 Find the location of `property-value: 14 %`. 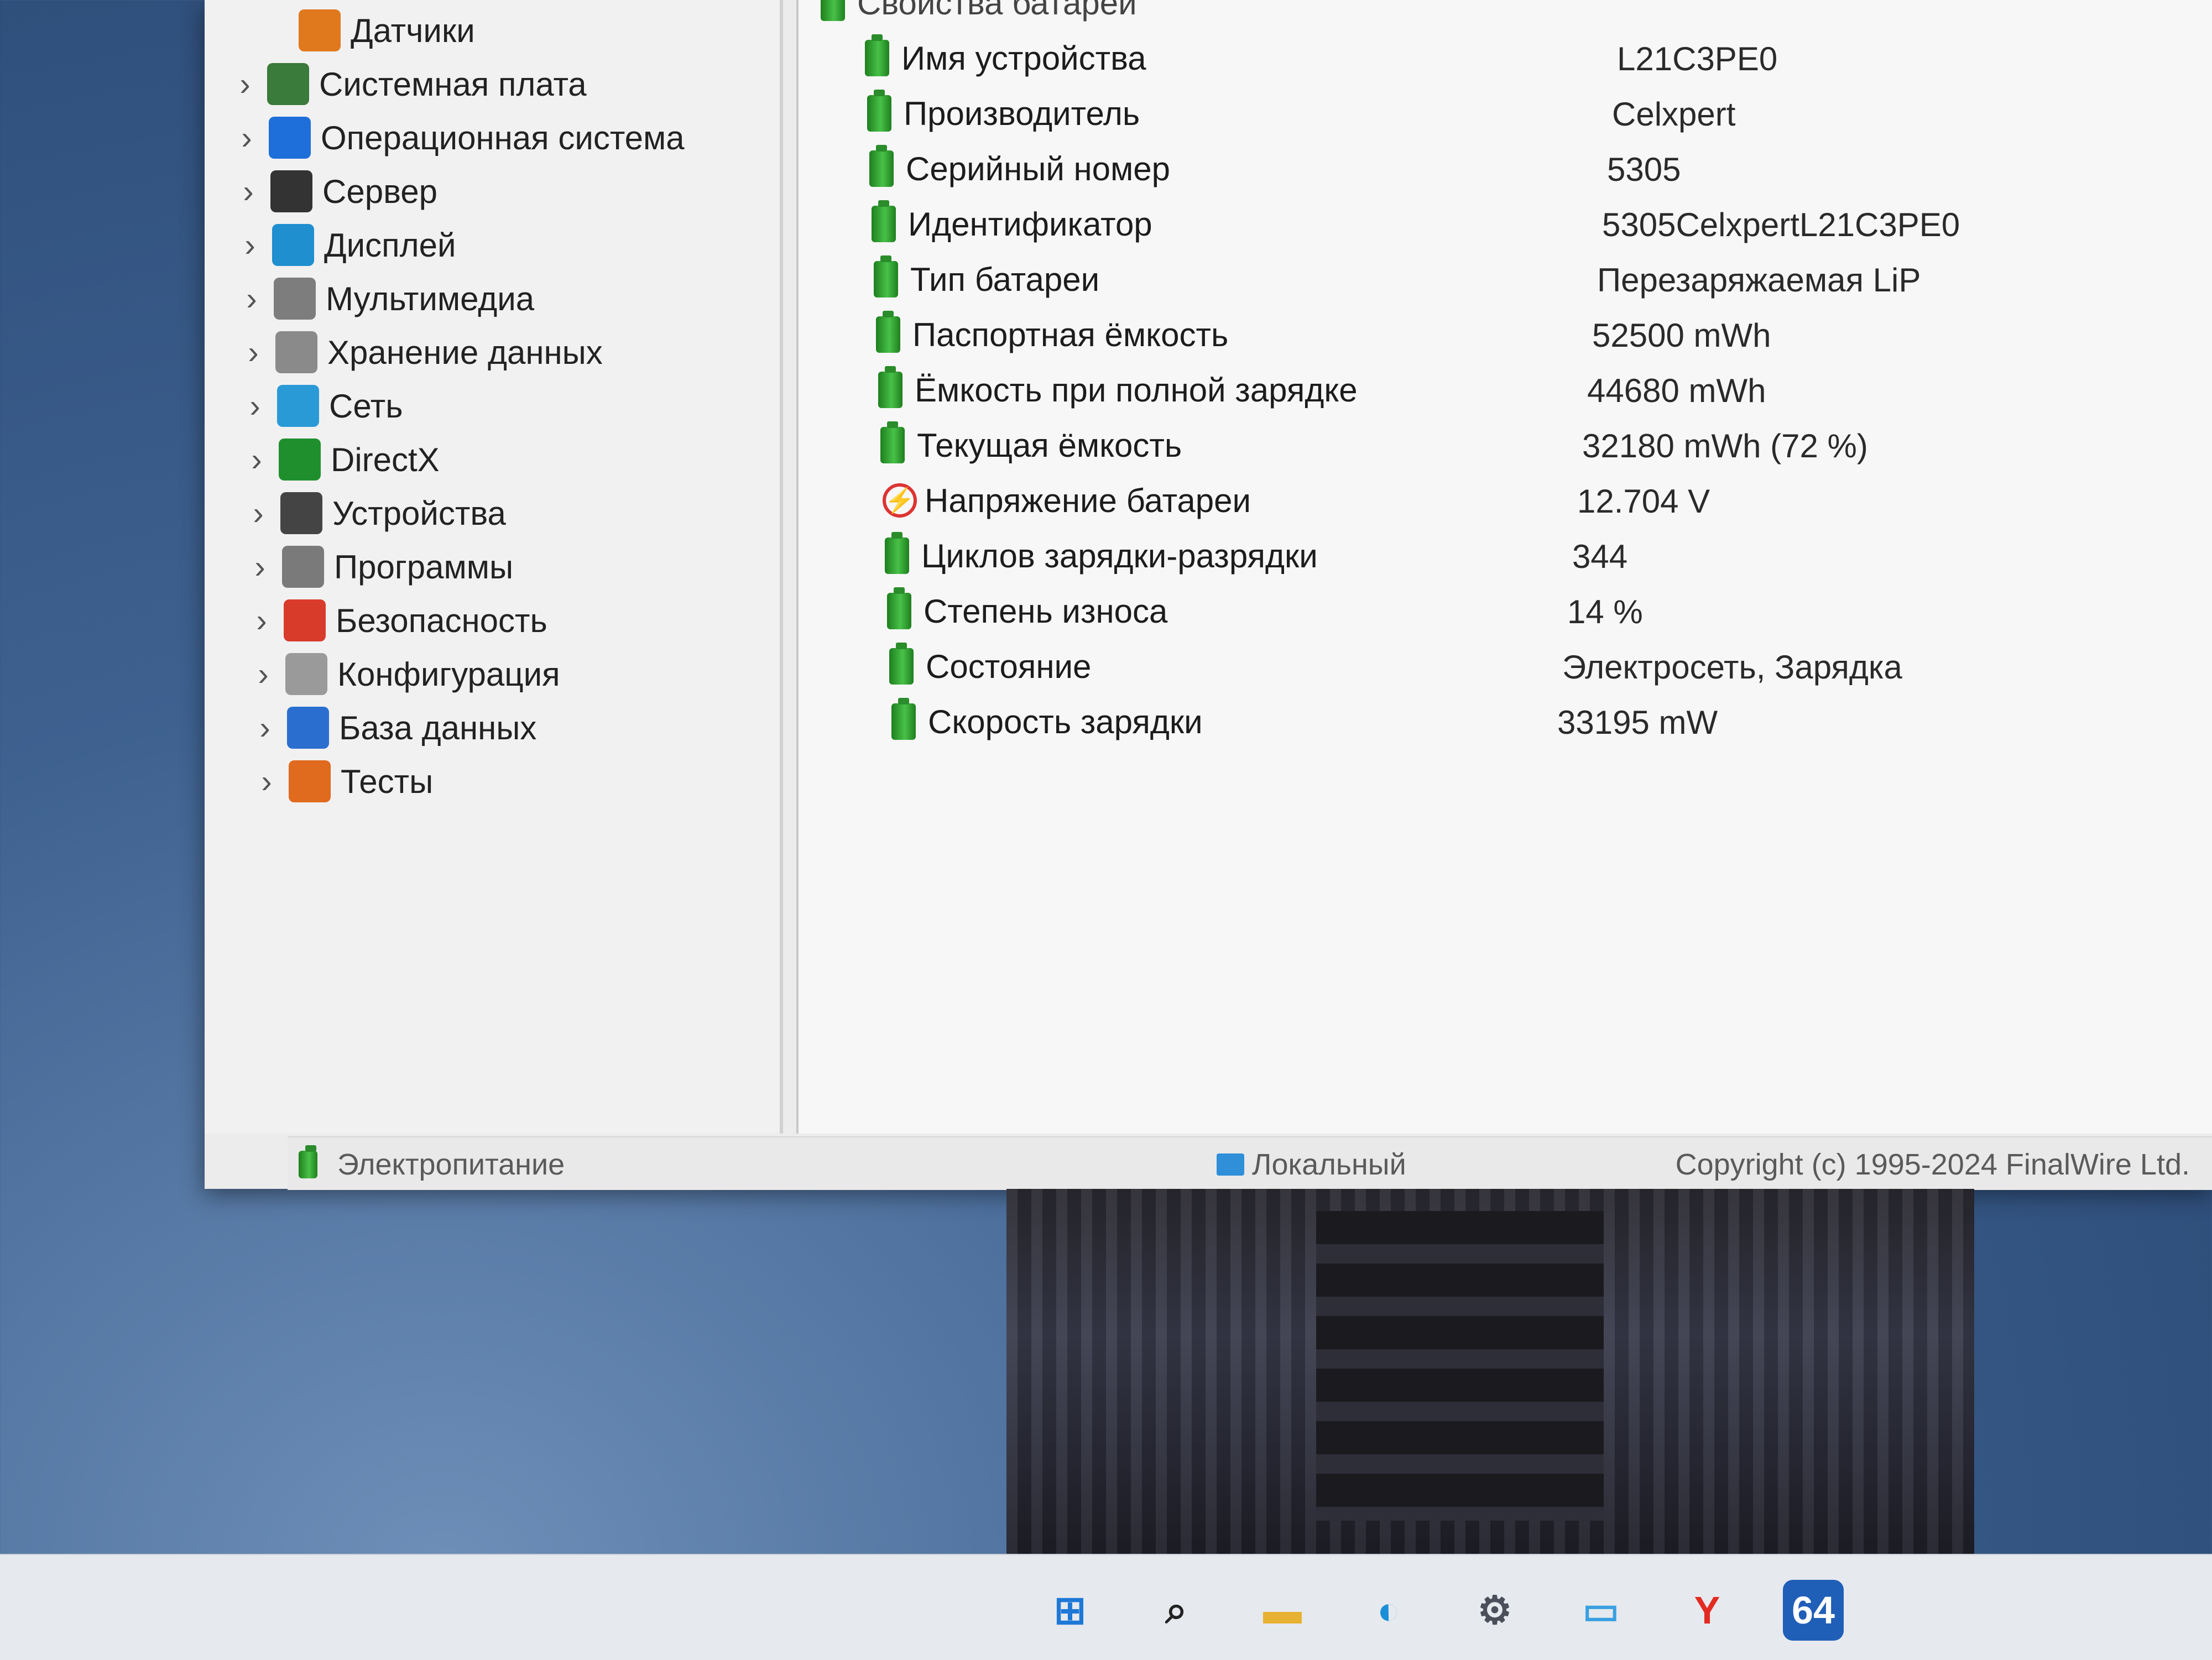

property-value: 14 % is located at coordinates (1605, 611).